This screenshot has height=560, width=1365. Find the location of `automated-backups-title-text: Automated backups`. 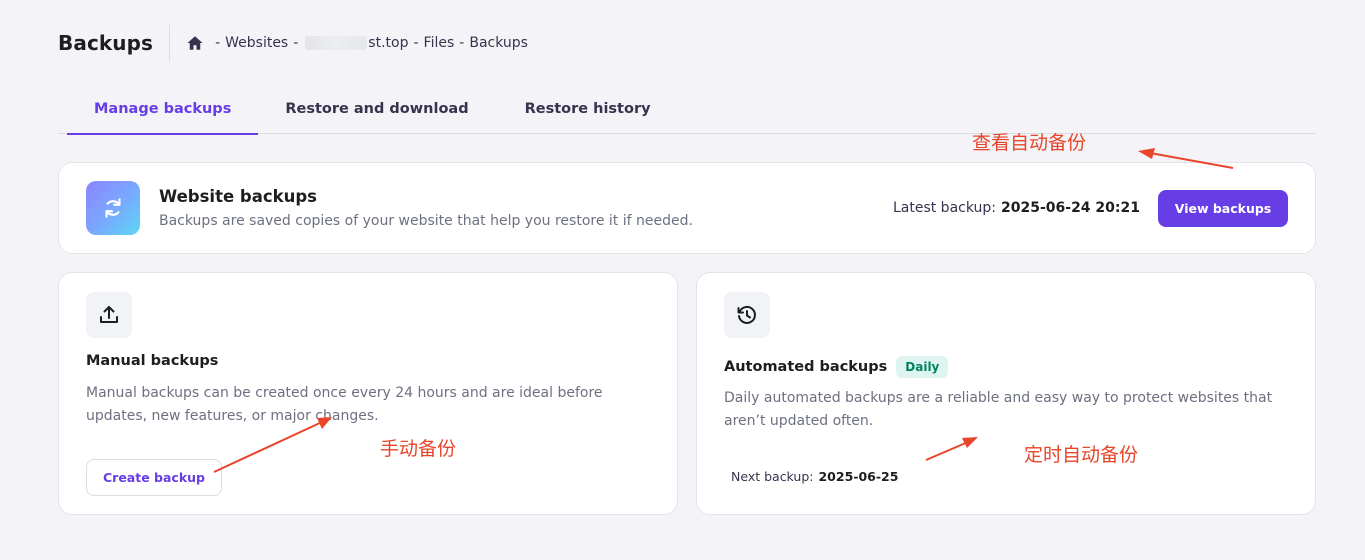

automated-backups-title-text: Automated backups is located at coordinates (806, 367).